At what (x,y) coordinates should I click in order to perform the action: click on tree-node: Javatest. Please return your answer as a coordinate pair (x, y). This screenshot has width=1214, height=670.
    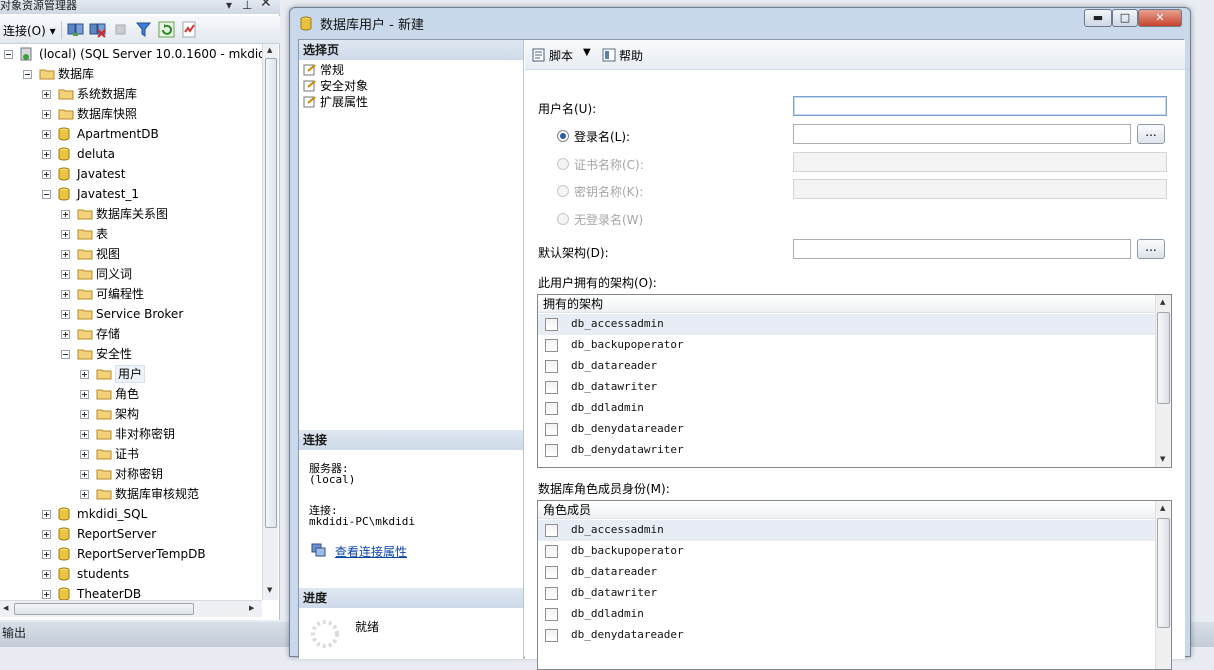
    Looking at the image, I should click on (131, 174).